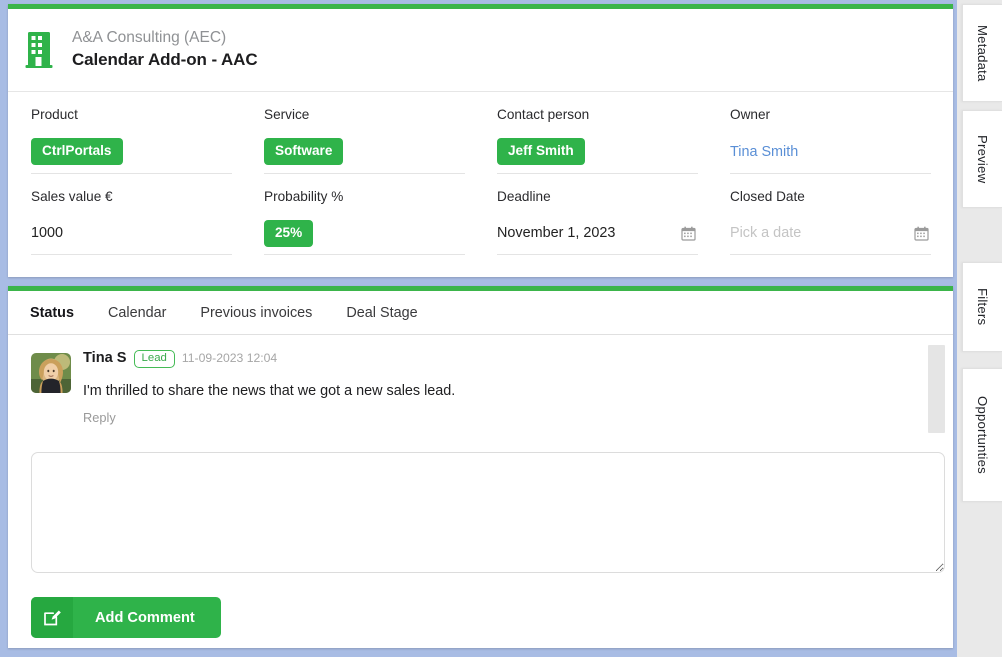 Image resolution: width=1002 pixels, height=657 pixels. What do you see at coordinates (767, 196) in the screenshot?
I see `field-label: Closed Date` at bounding box center [767, 196].